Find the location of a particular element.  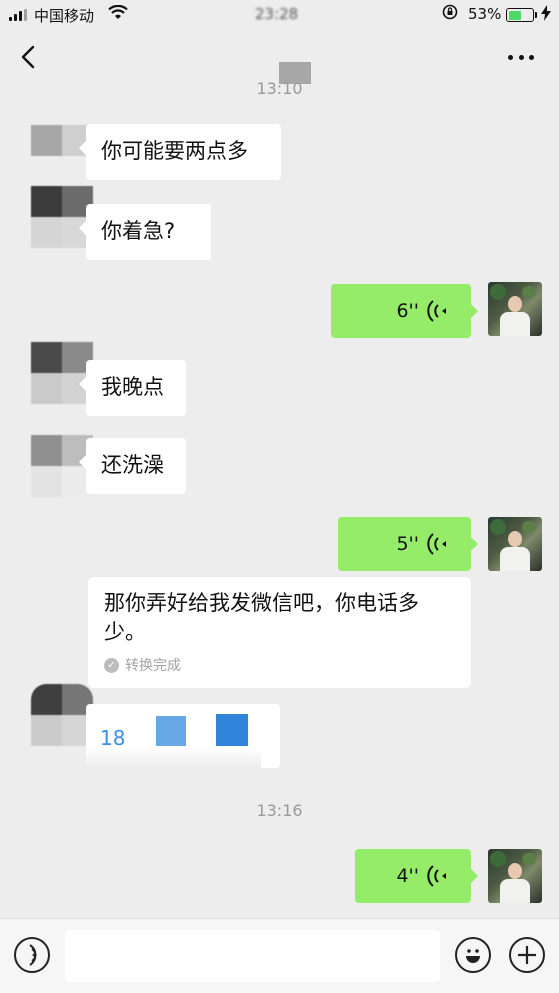

signal-icon is located at coordinates (19, 15).